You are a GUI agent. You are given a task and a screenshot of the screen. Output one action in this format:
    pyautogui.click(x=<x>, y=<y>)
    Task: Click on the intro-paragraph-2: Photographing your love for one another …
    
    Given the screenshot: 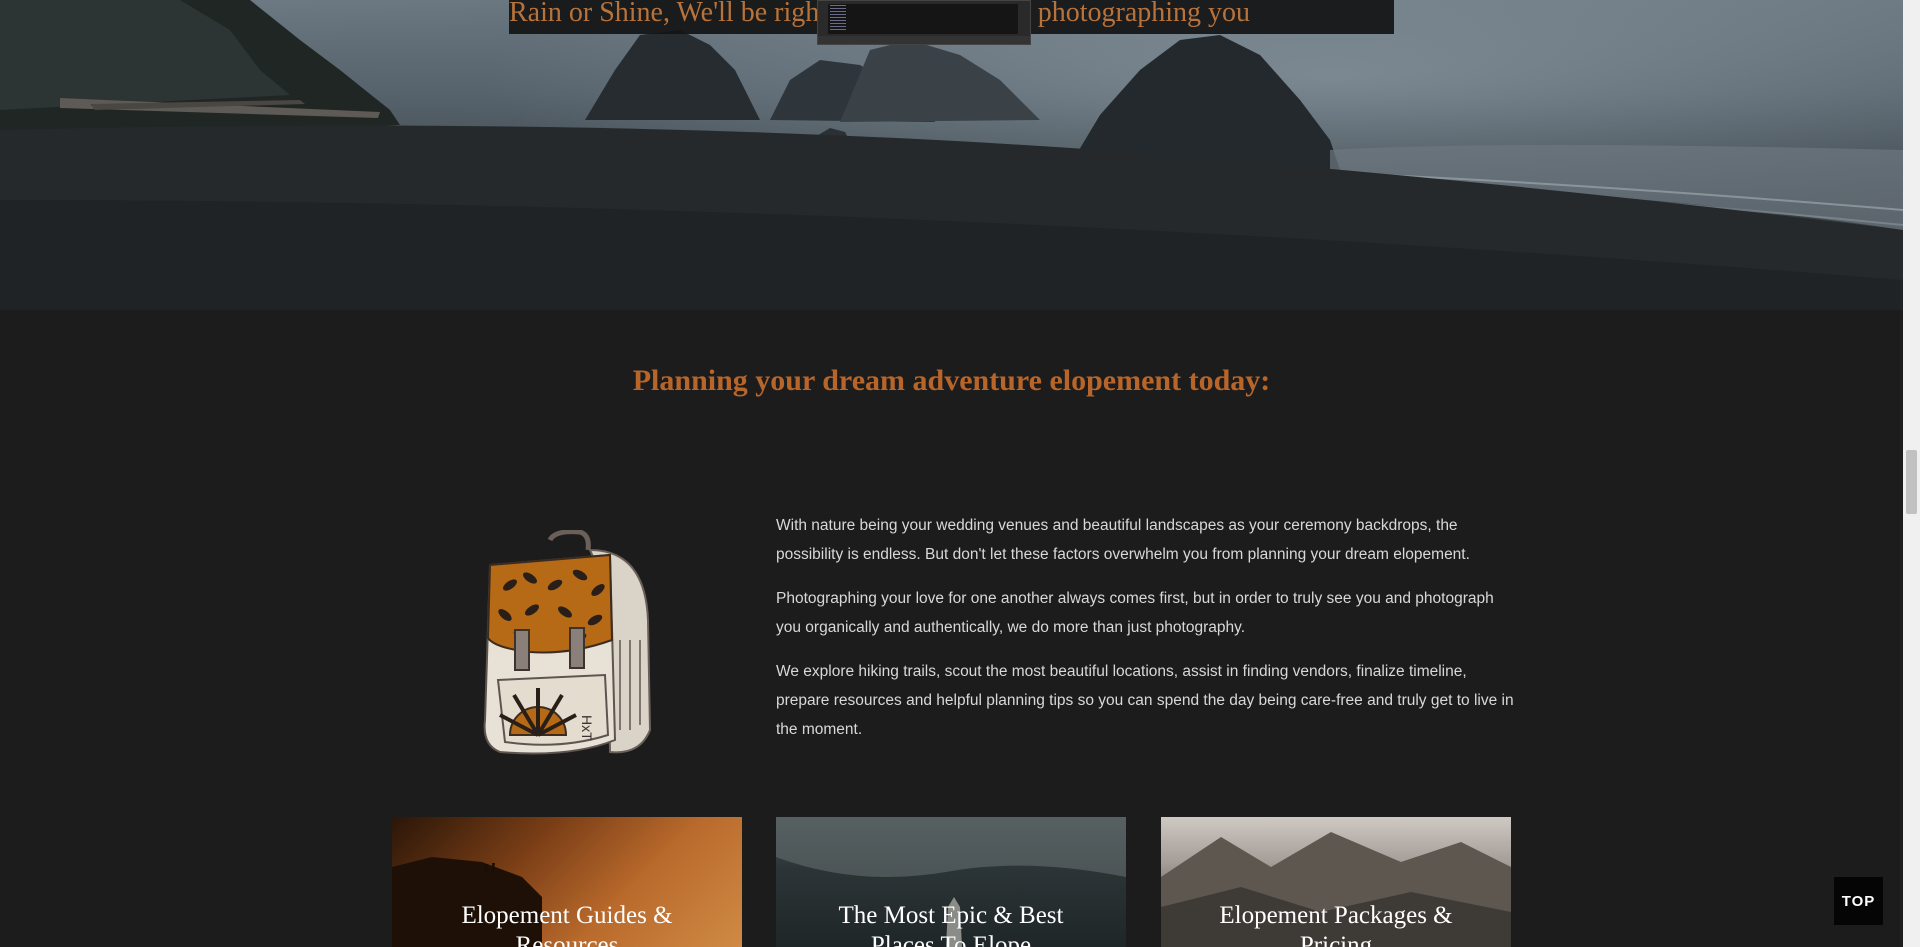 What is the action you would take?
    pyautogui.click(x=1135, y=613)
    